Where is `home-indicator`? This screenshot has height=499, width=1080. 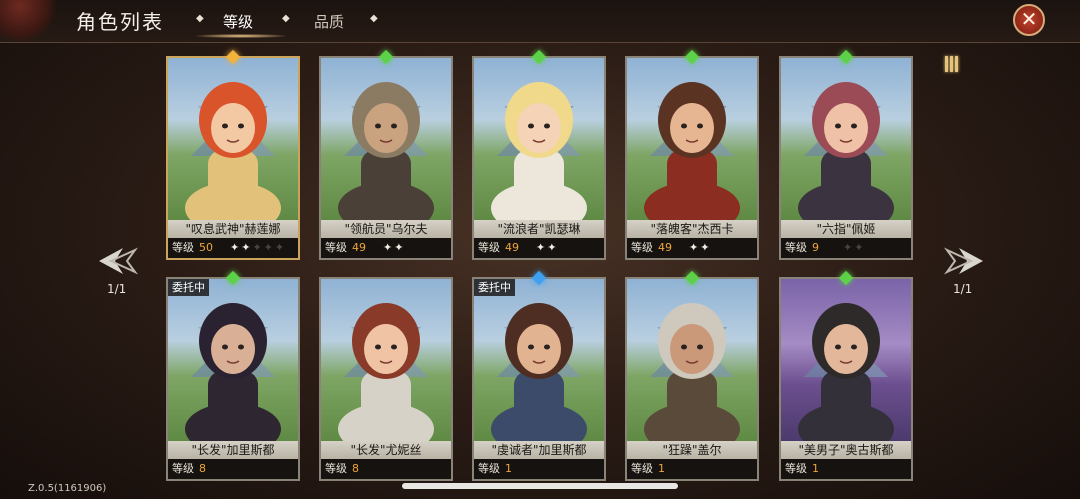
home-indicator is located at coordinates (540, 486).